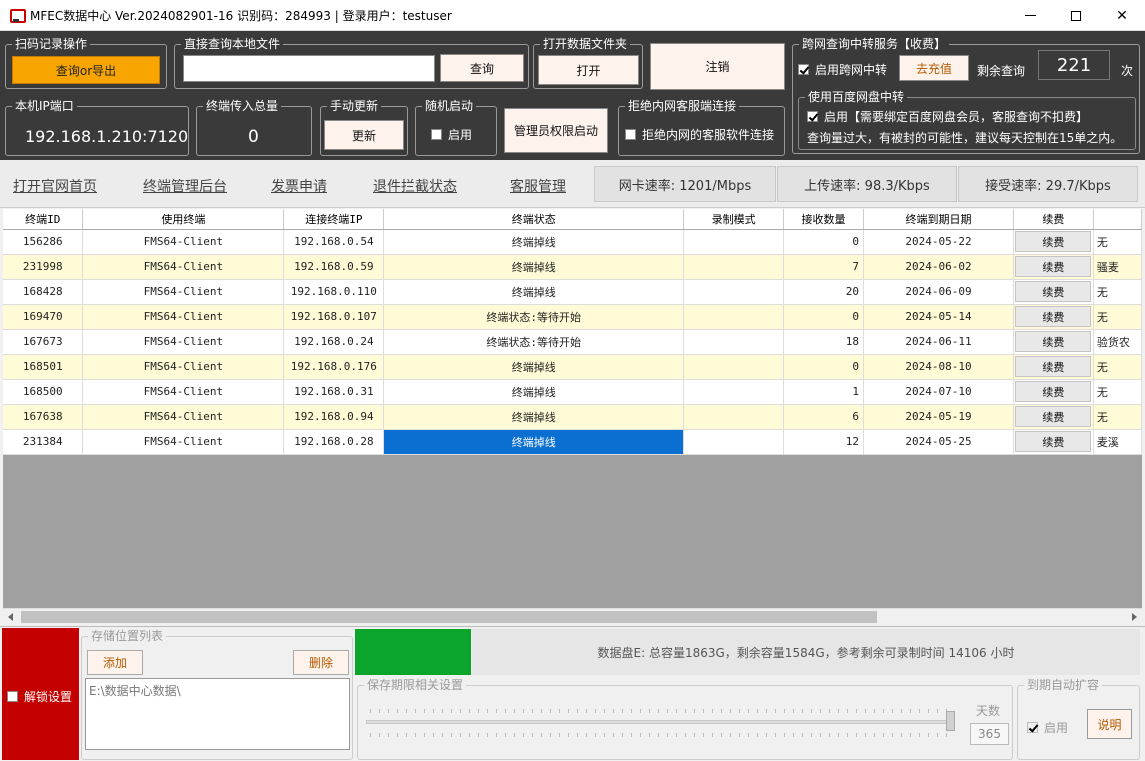 The image size is (1145, 761). What do you see at coordinates (43, 342) in the screenshot?
I see `cell-terminal-id: 167673` at bounding box center [43, 342].